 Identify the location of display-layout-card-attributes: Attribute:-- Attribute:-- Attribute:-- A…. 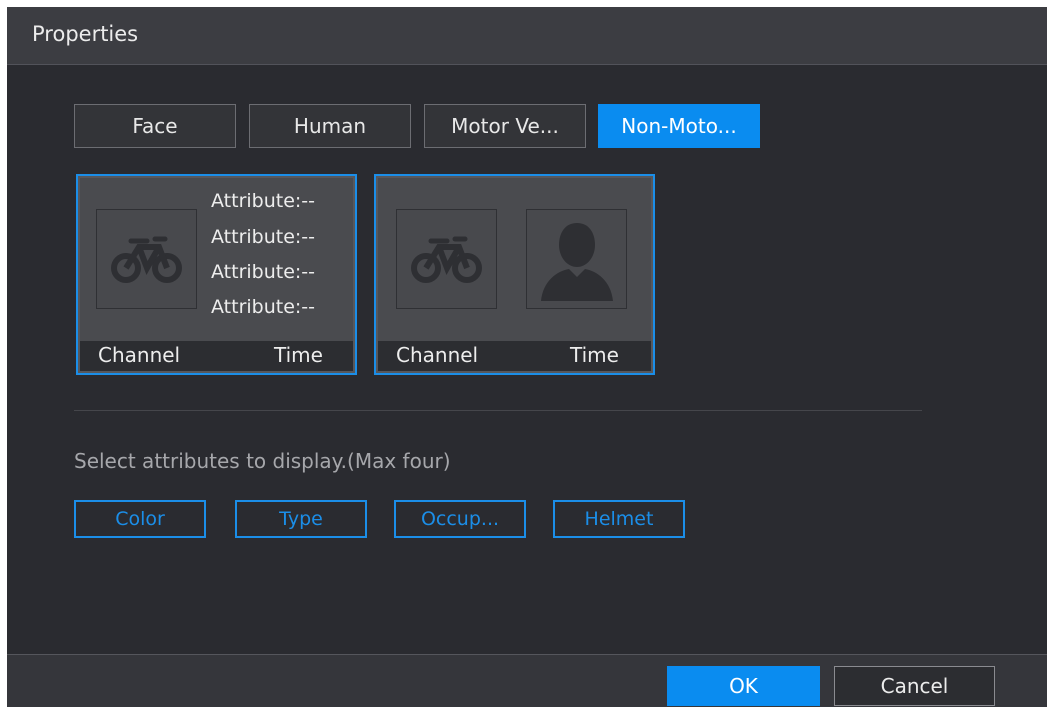
(216, 274).